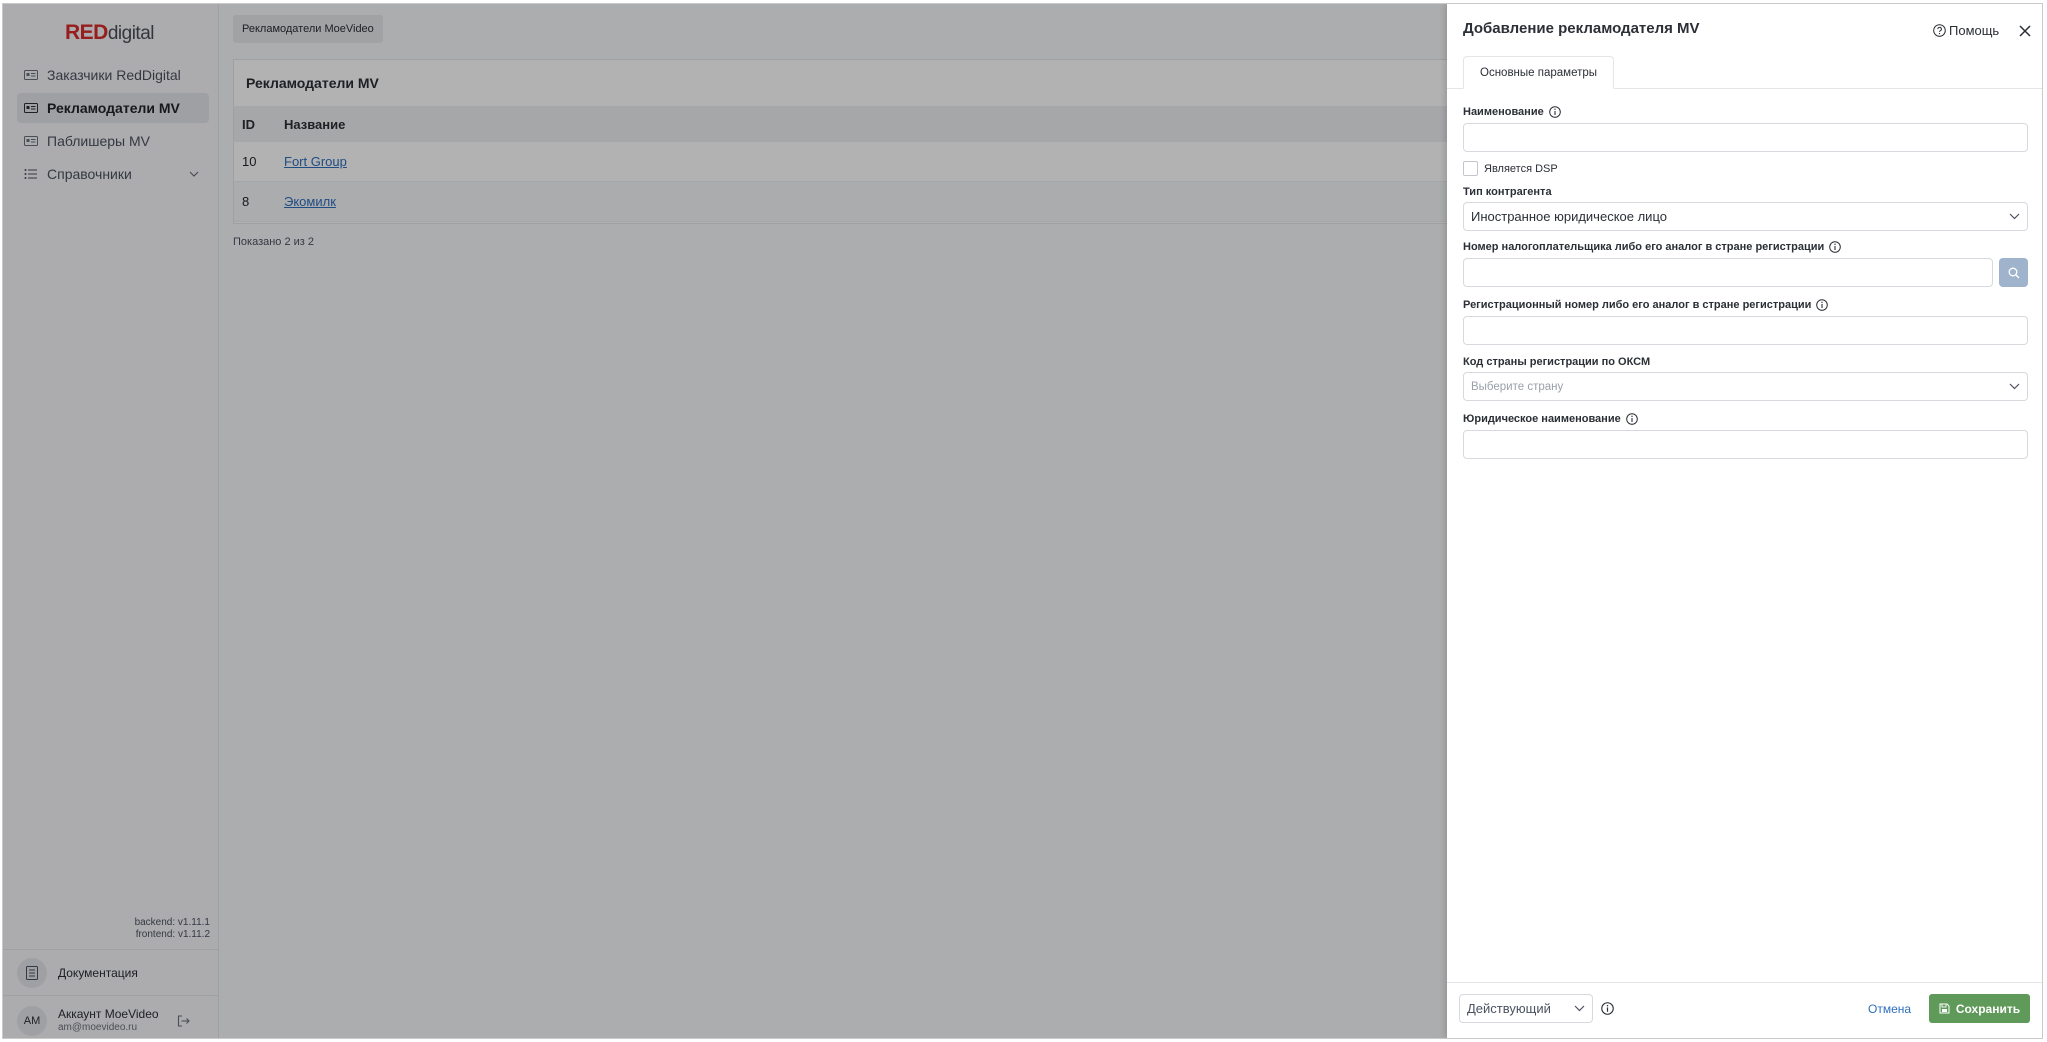 The image size is (2047, 1042). What do you see at coordinates (1745, 386) in the screenshot?
I see `country-select: Выберите страну` at bounding box center [1745, 386].